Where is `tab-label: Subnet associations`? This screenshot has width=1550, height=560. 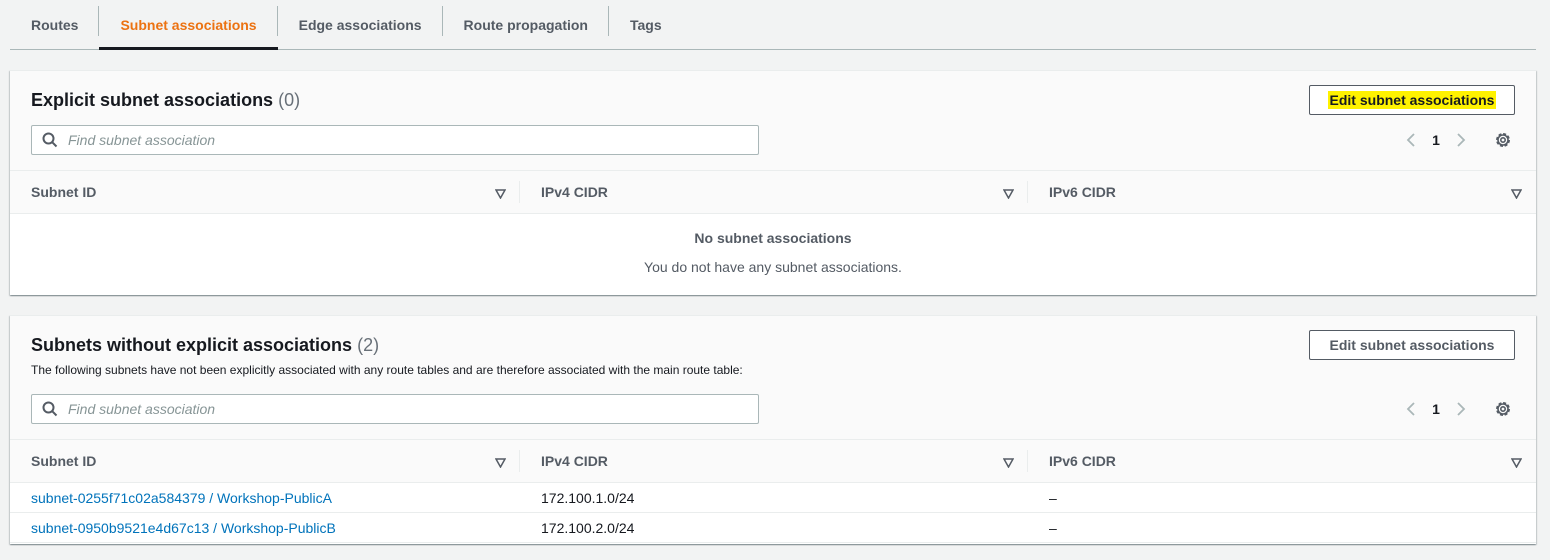 tab-label: Subnet associations is located at coordinates (188, 24).